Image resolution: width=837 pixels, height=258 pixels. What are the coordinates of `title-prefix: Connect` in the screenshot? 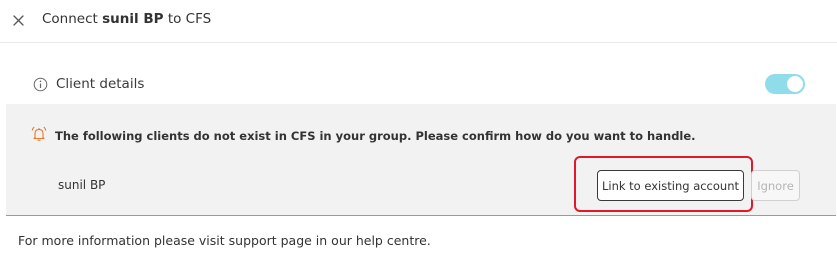 It's located at (70, 19).